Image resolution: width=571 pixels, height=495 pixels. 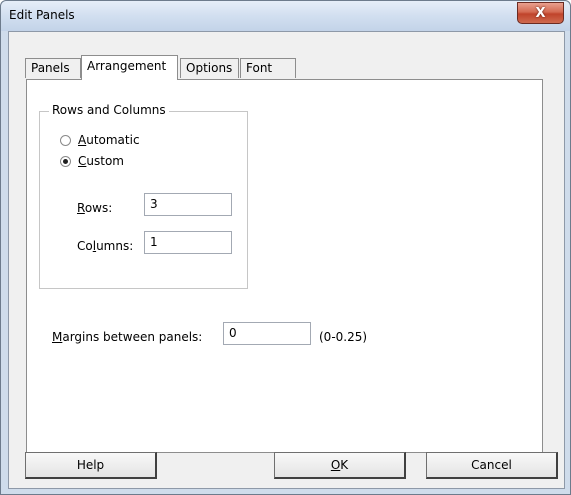 I want to click on automatic-radio, so click(x=65, y=140).